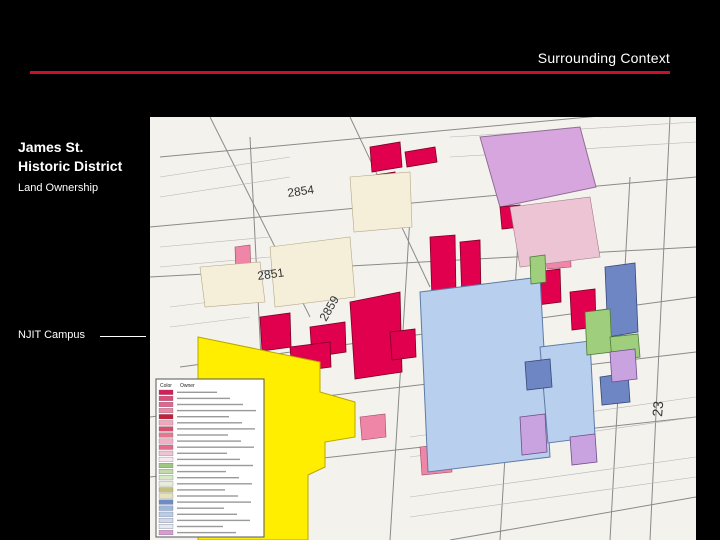 This screenshot has height=540, width=720. What do you see at coordinates (58, 188) in the screenshot?
I see `map-subtitle: Land Ownership` at bounding box center [58, 188].